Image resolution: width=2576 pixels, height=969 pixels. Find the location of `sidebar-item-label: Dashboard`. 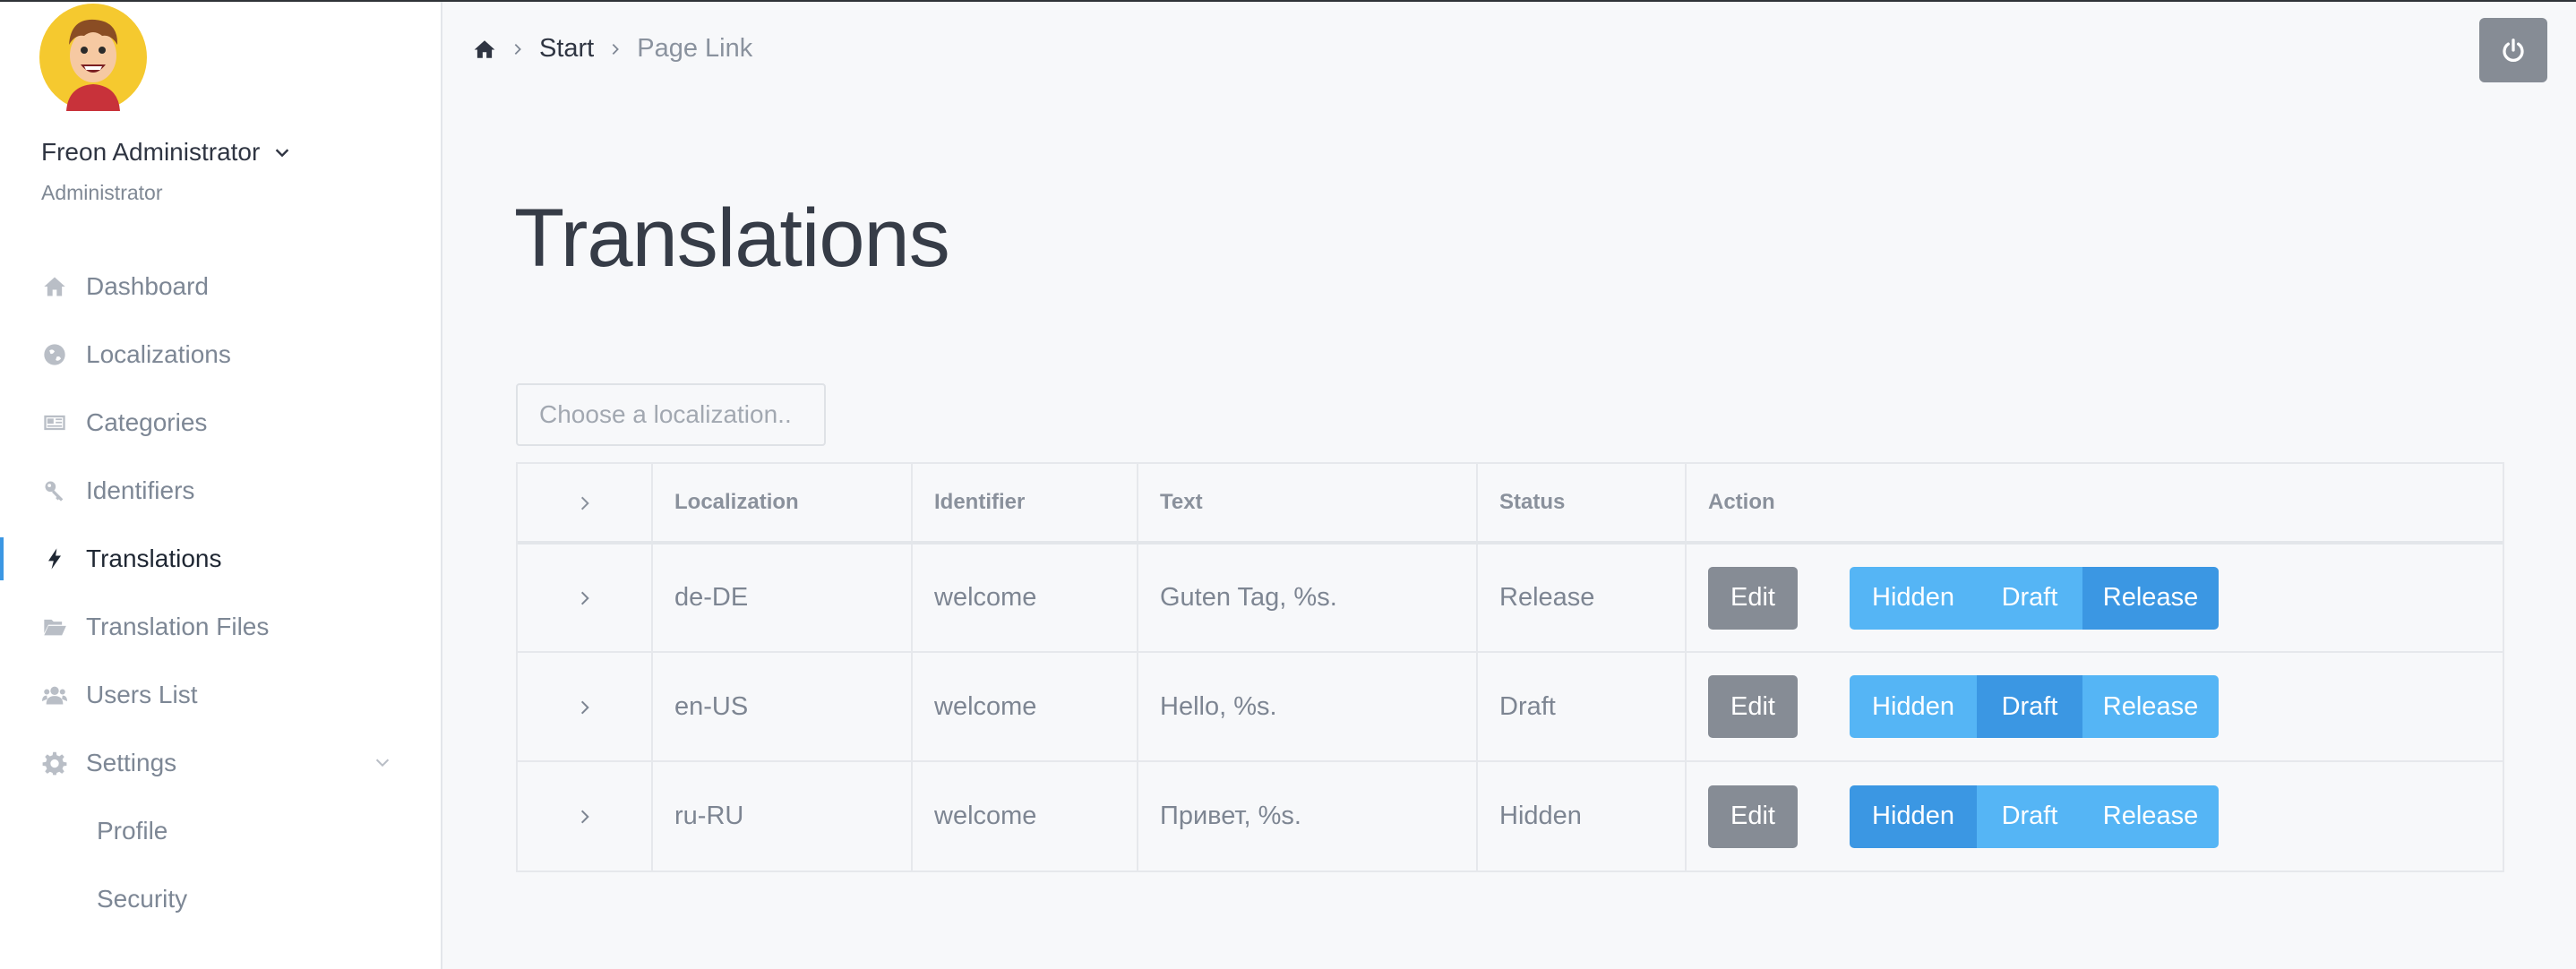

sidebar-item-label: Dashboard is located at coordinates (147, 286).